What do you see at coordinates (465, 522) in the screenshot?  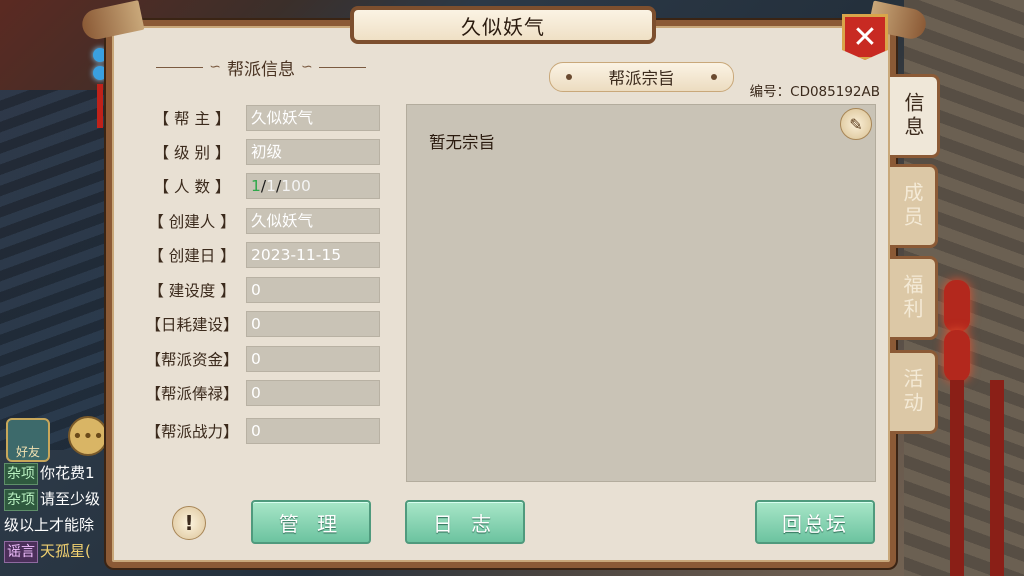 I see `log-button: 日 志` at bounding box center [465, 522].